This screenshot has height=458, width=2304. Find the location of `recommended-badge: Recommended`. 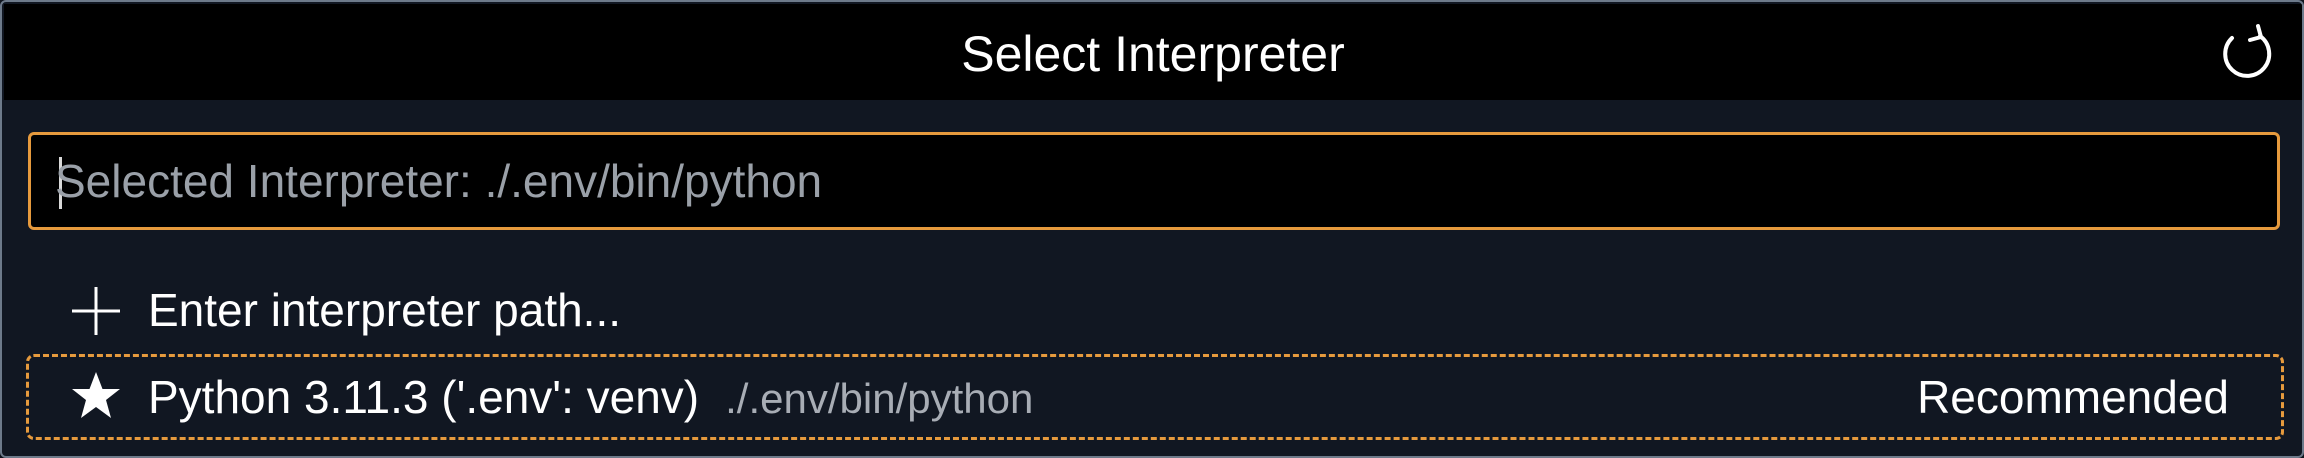

recommended-badge: Recommended is located at coordinates (2073, 397).